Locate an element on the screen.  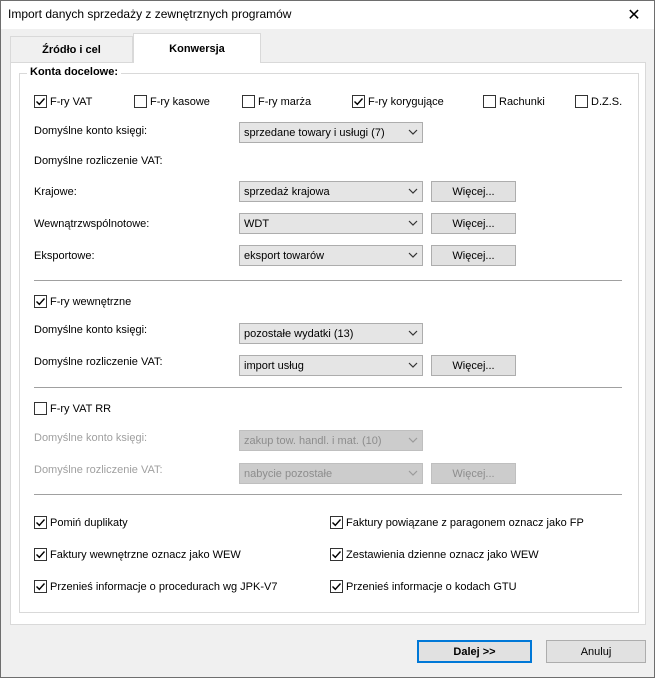
checkbox-skip-duplicates: Pomiń duplikaty is located at coordinates (81, 522).